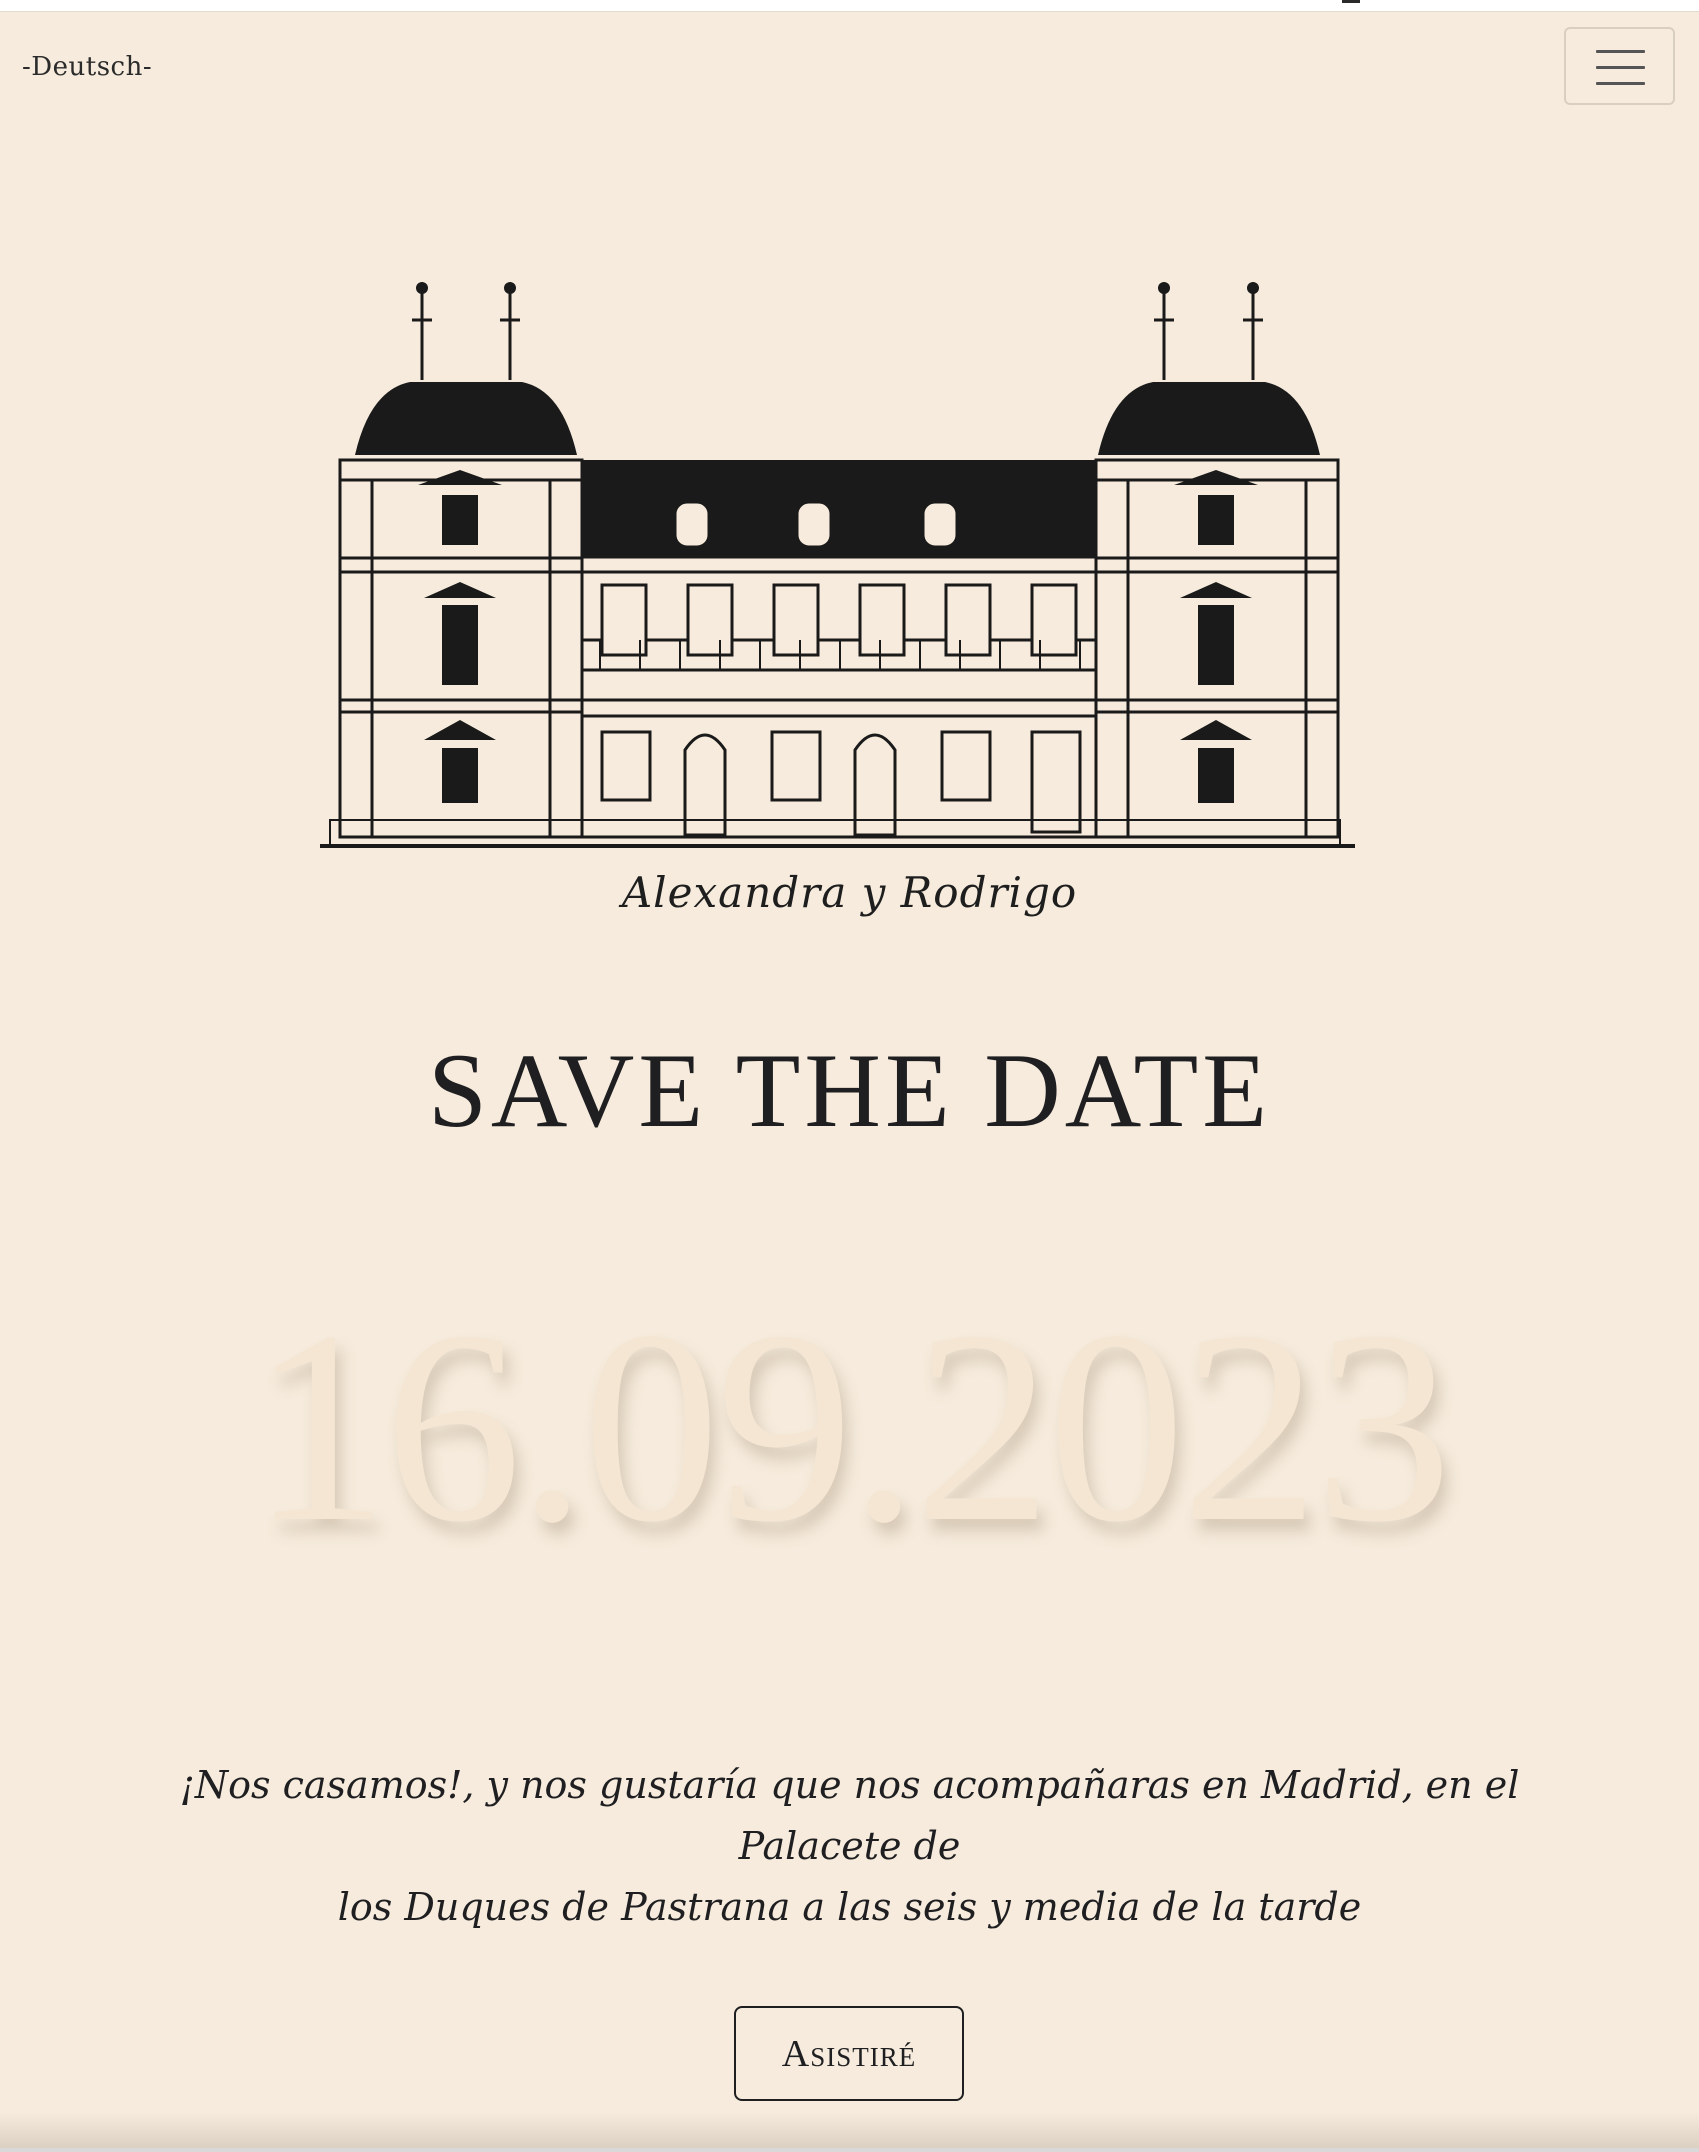 Image resolution: width=1699 pixels, height=2152 pixels. Describe the element at coordinates (849, 6) in the screenshot. I see `browser-top-edge` at that location.